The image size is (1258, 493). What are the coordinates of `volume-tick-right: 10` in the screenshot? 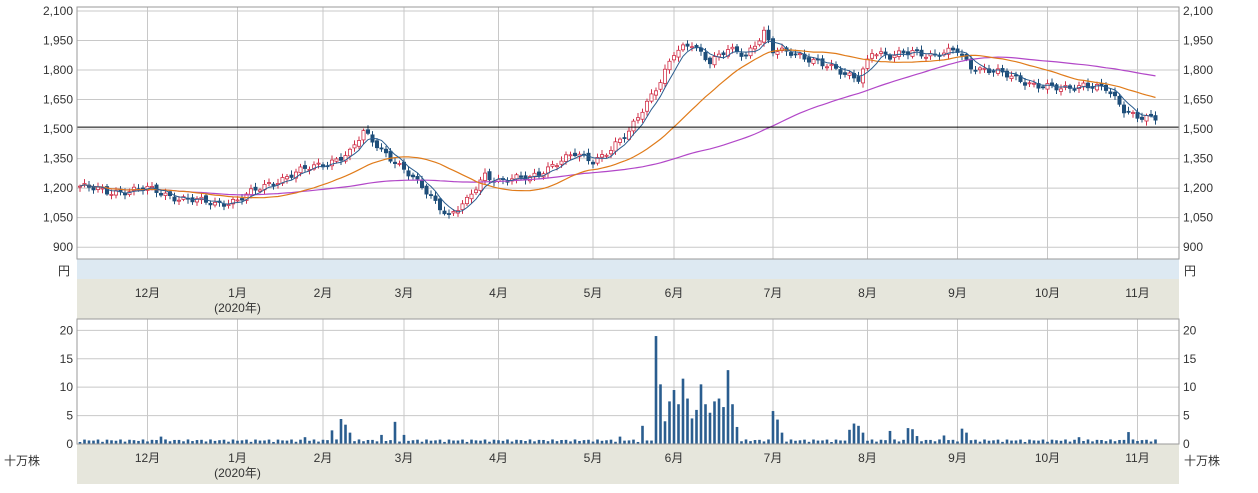 It's located at (1190, 387).